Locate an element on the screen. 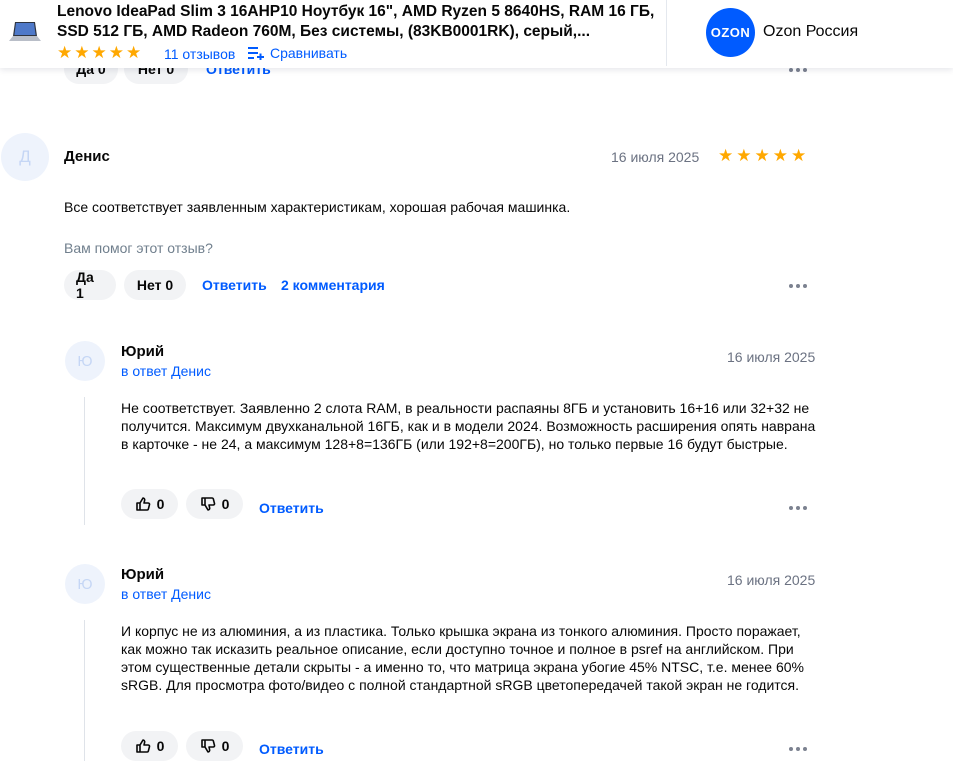 The width and height of the screenshot is (953, 761). helpful-no-button: Нет 0 is located at coordinates (155, 285).